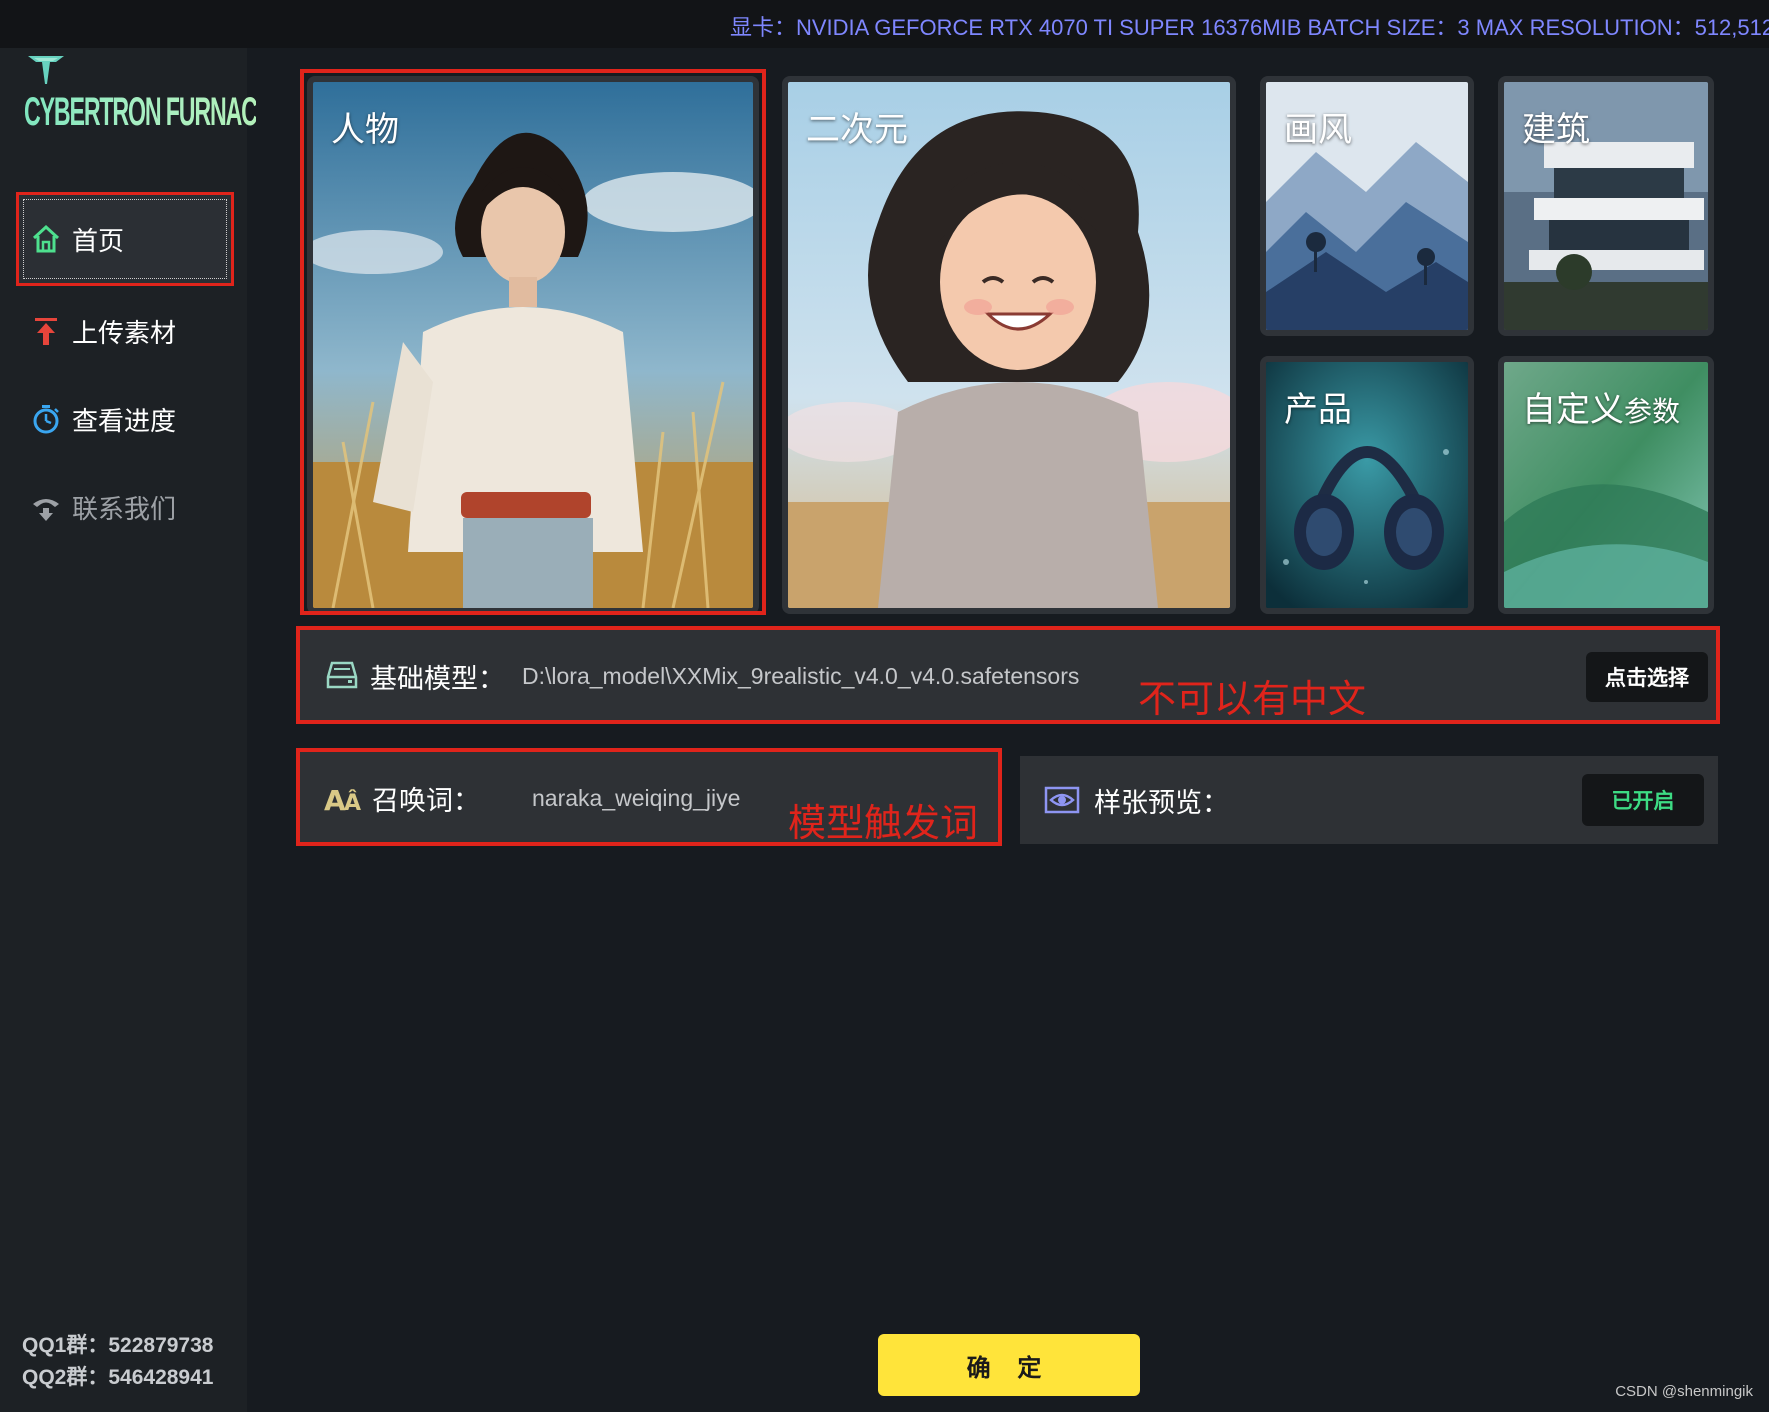 This screenshot has width=1769, height=1412. What do you see at coordinates (46, 331) in the screenshot?
I see `upload-icon` at bounding box center [46, 331].